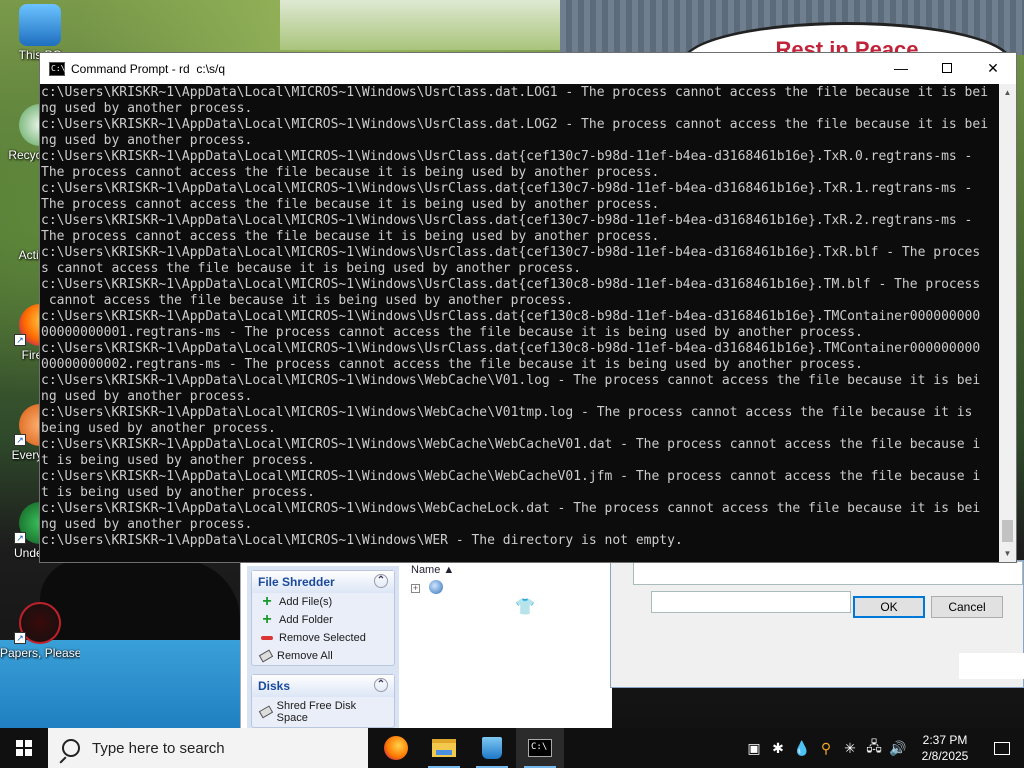 This screenshot has width=1024, height=768. Describe the element at coordinates (751, 602) in the screenshot. I see `dialog-input-field` at that location.